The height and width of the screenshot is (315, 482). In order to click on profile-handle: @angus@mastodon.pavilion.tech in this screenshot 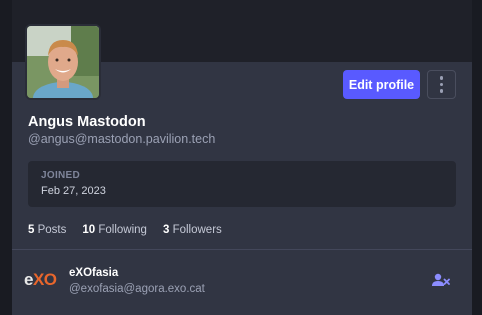, I will do `click(122, 139)`.